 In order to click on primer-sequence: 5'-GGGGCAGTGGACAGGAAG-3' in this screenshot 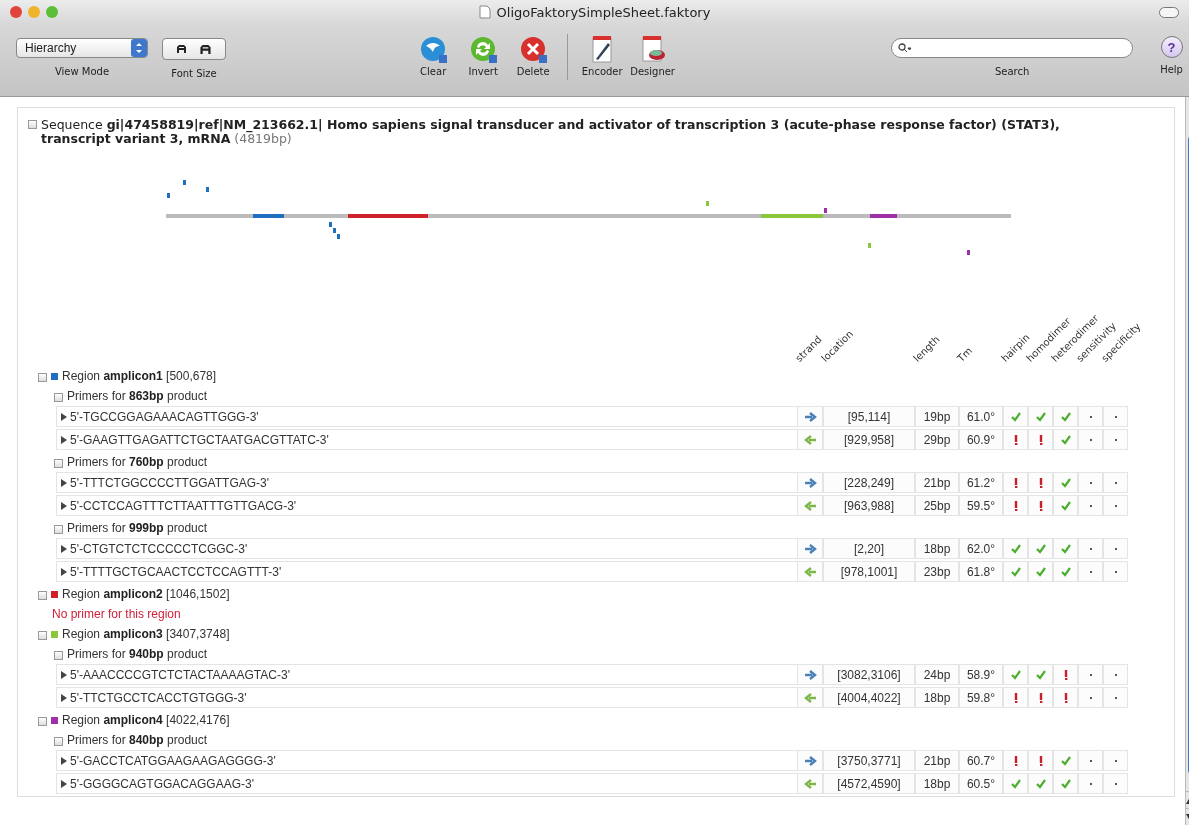, I will do `click(162, 783)`.